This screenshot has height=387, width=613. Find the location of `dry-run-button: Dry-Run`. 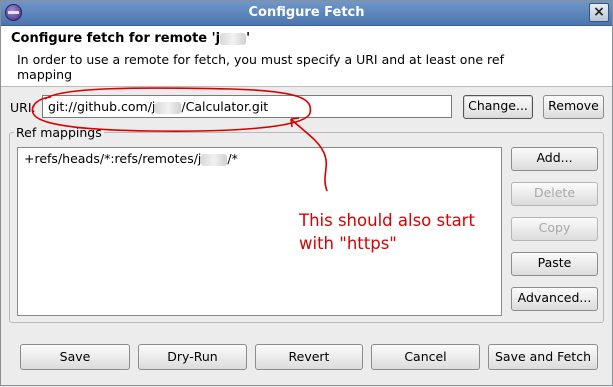

dry-run-button: Dry-Run is located at coordinates (192, 357).